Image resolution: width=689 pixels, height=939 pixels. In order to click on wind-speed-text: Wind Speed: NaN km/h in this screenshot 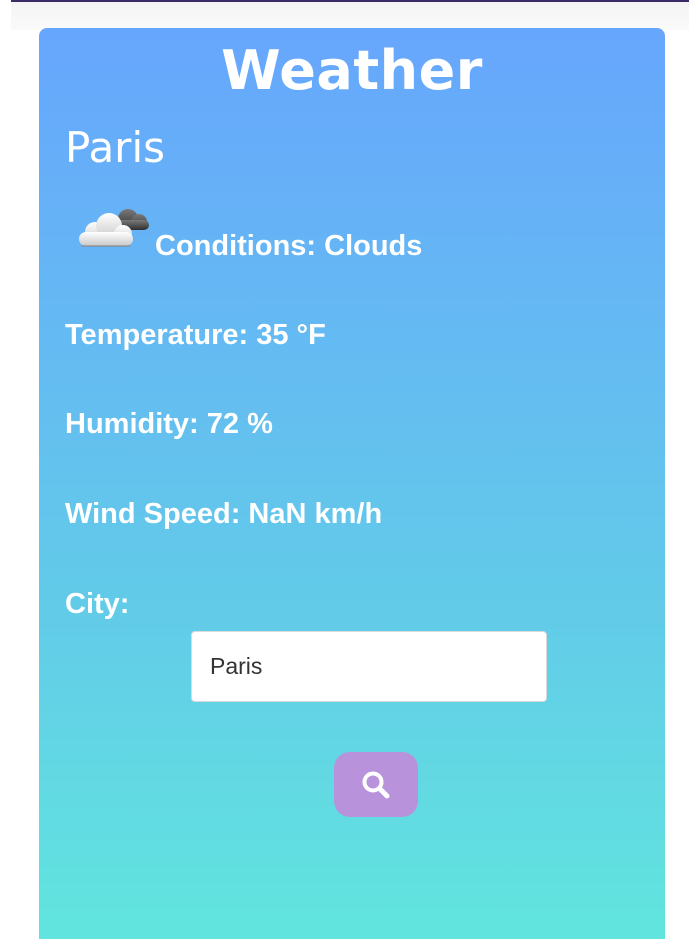, I will do `click(224, 514)`.